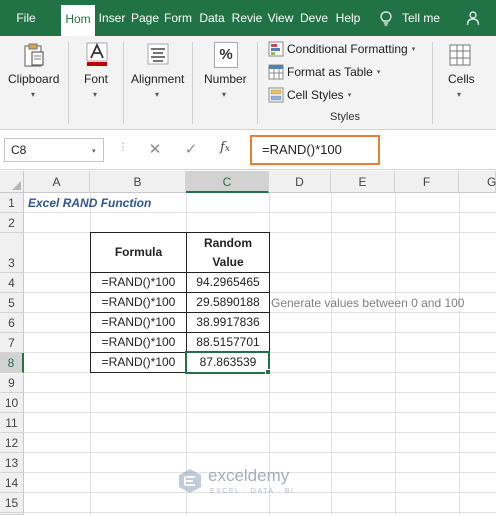  I want to click on row-header-3: 3, so click(12, 253).